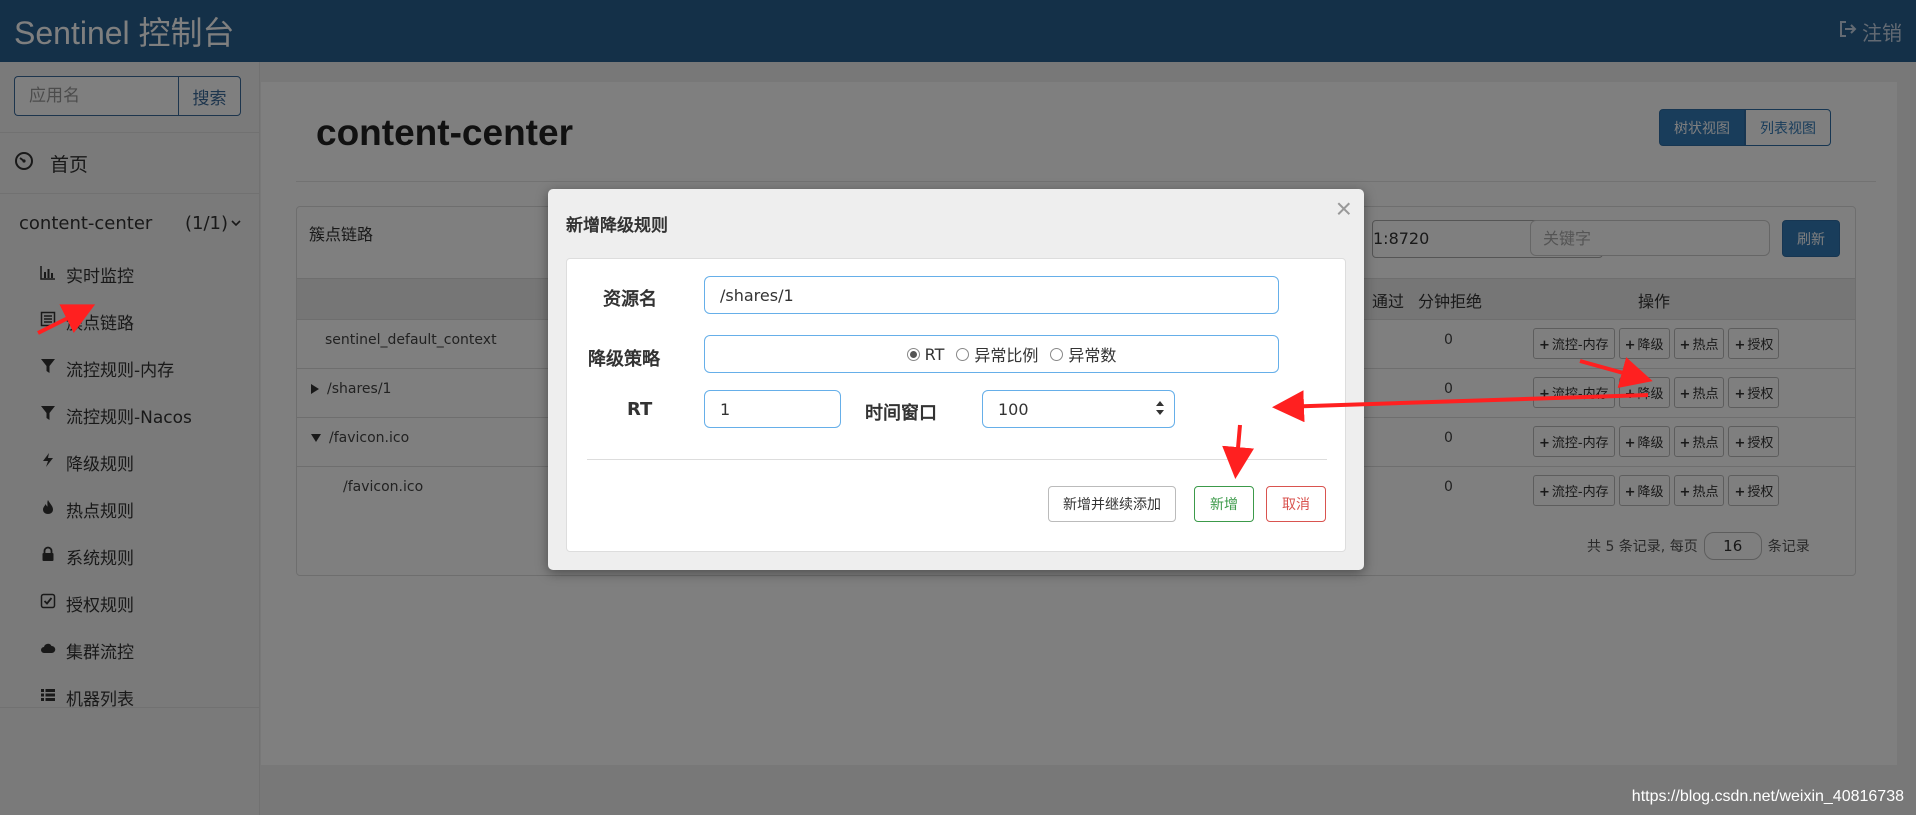  What do you see at coordinates (1083, 354) in the screenshot?
I see `strategy-radio-exception-count: 异常数` at bounding box center [1083, 354].